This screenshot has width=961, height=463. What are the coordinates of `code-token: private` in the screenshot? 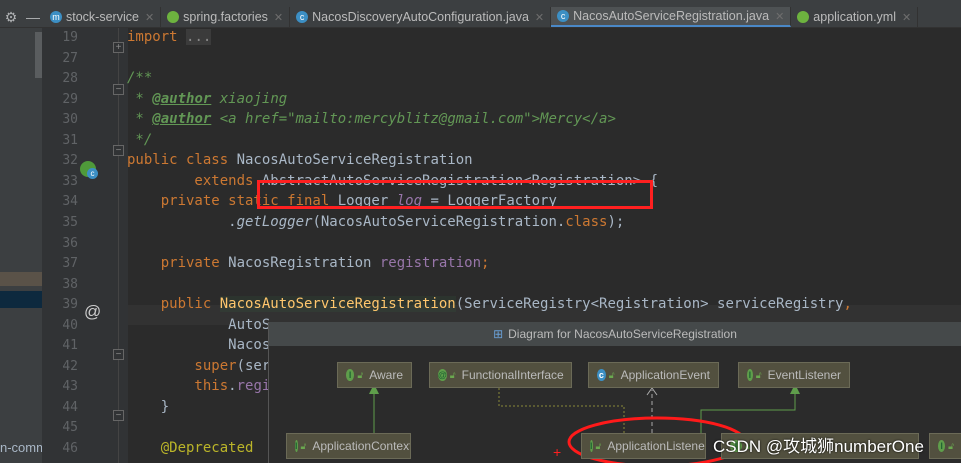 It's located at (178, 263).